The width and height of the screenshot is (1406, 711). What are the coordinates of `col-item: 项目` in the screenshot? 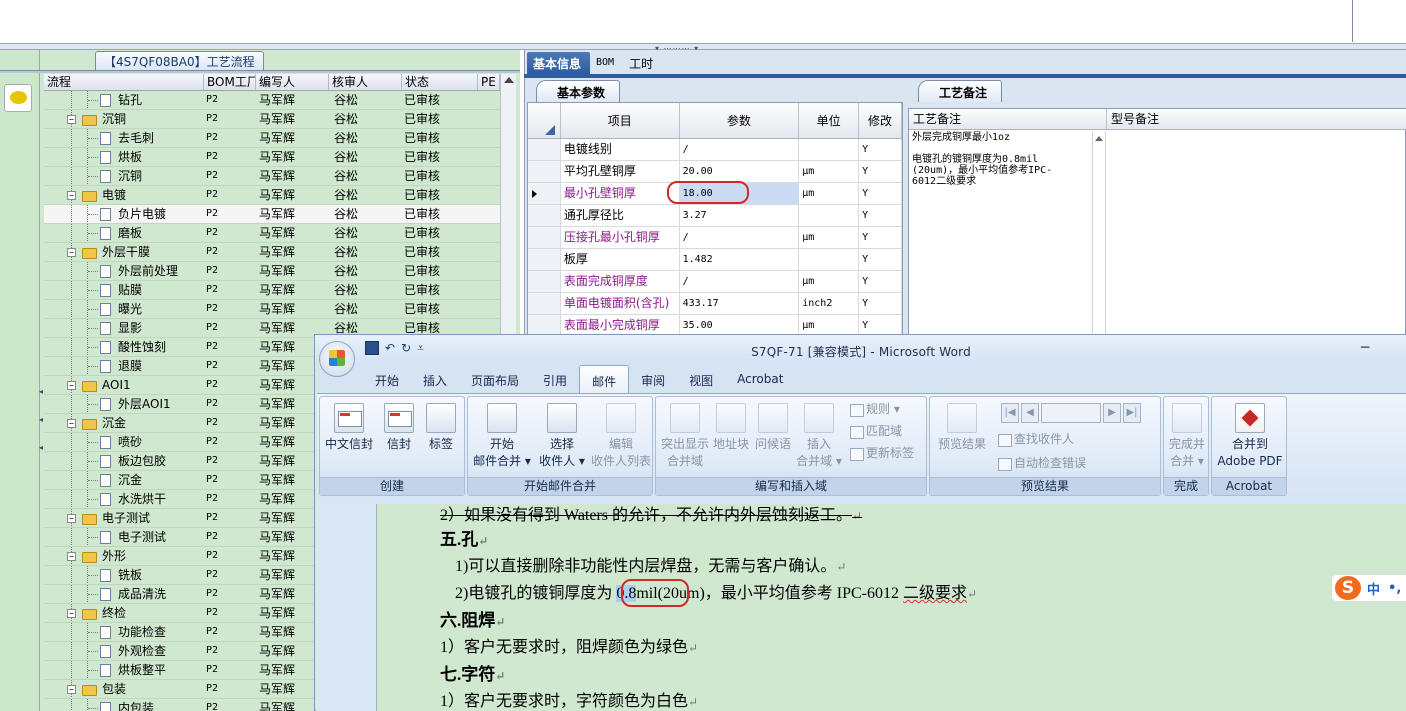 It's located at (620, 120).